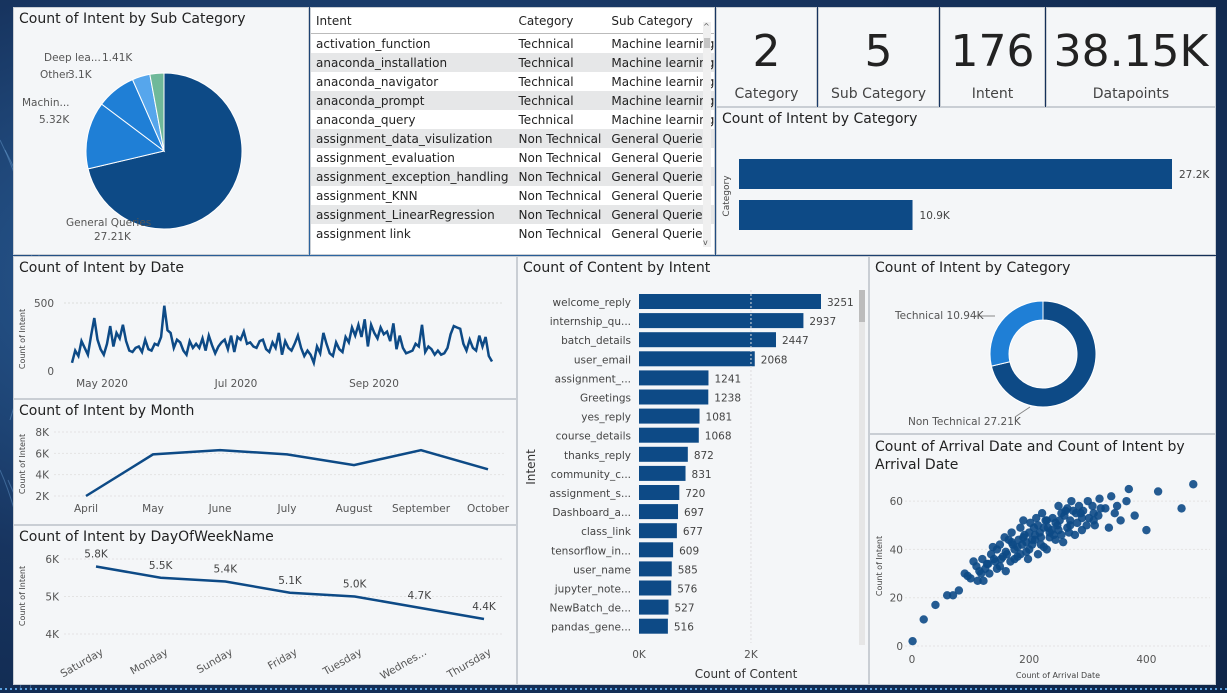 The width and height of the screenshot is (1227, 693). I want to click on month-xtick: August, so click(354, 509).